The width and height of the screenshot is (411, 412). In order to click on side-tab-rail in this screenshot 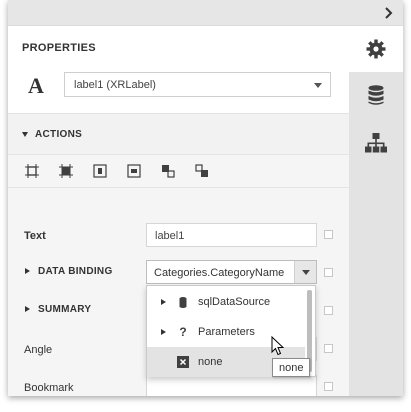, I will do `click(376, 211)`.